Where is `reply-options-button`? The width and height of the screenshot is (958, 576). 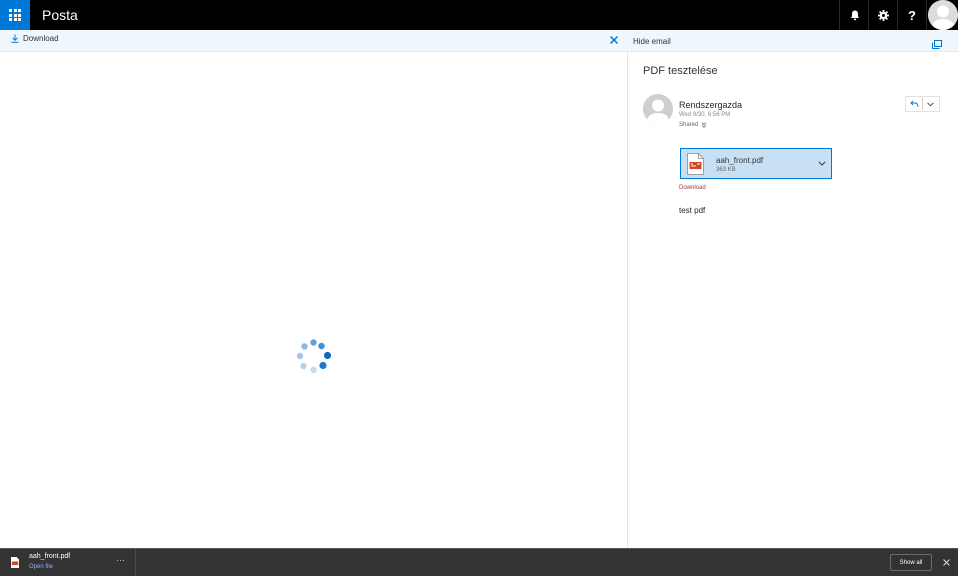 reply-options-button is located at coordinates (931, 104).